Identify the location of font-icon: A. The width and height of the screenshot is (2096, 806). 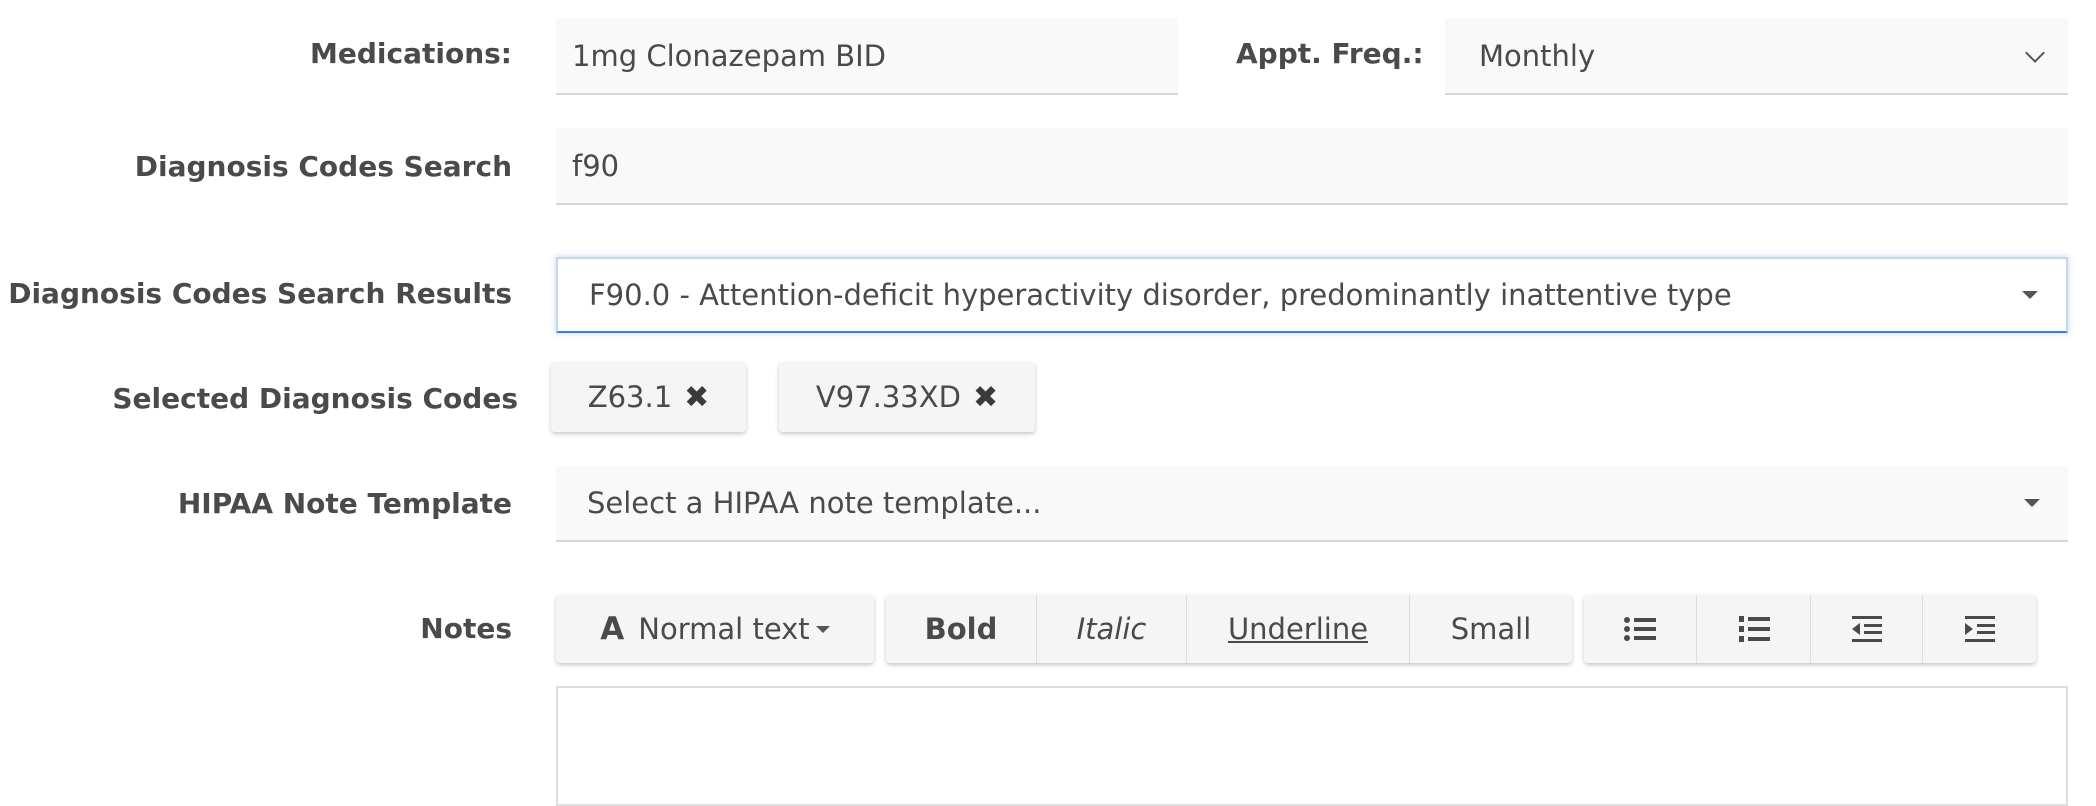
(612, 629).